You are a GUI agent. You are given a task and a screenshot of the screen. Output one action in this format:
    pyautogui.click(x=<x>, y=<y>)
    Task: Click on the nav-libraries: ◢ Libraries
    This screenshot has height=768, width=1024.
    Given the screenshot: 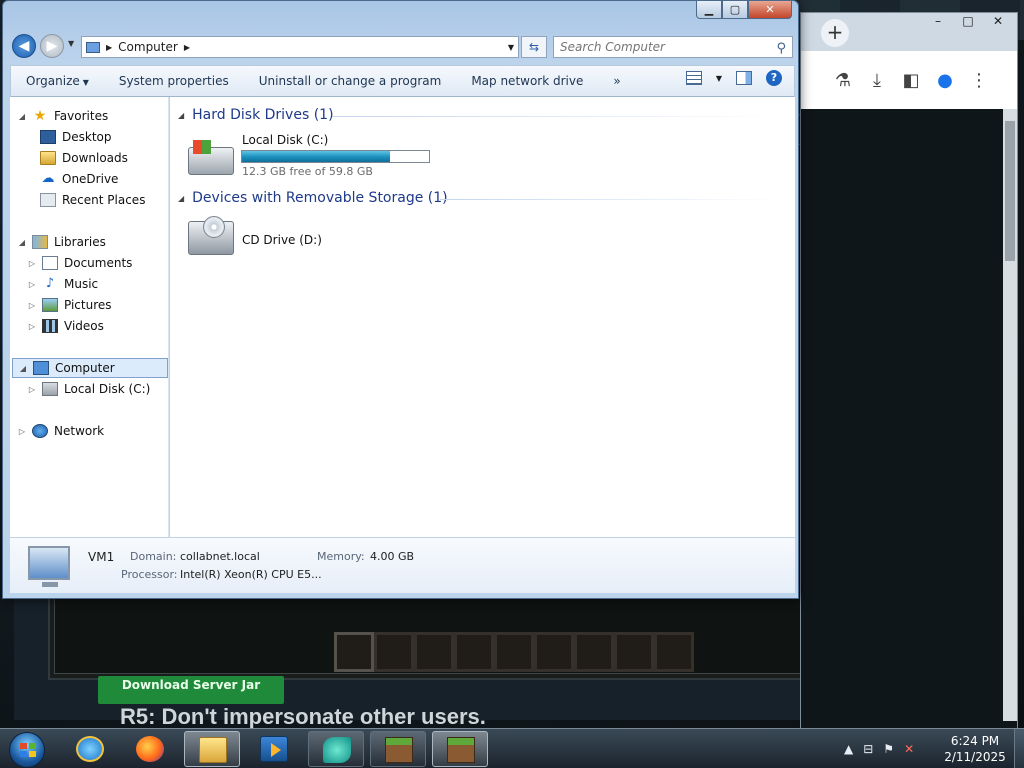 What is the action you would take?
    pyautogui.click(x=62, y=242)
    